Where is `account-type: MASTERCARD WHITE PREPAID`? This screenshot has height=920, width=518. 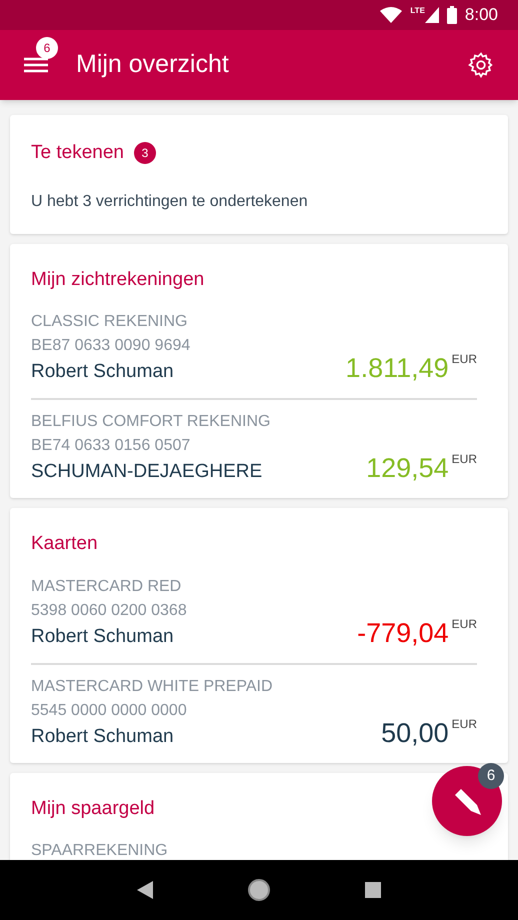
account-type: MASTERCARD WHITE PREPAID is located at coordinates (151, 686).